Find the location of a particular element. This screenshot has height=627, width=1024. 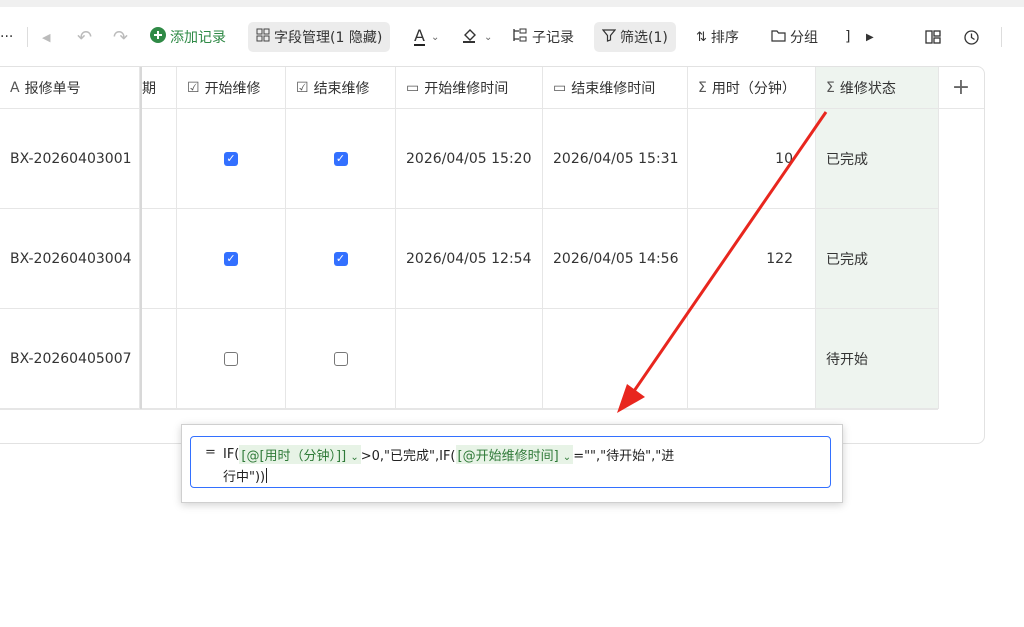

arrow-head is located at coordinates (631, 398).